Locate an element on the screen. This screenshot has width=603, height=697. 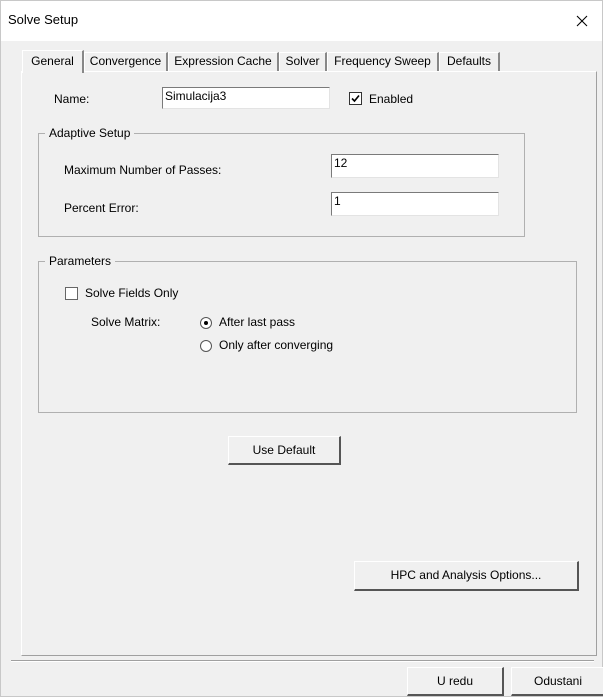
window-title: Solve Setup is located at coordinates (43, 19).